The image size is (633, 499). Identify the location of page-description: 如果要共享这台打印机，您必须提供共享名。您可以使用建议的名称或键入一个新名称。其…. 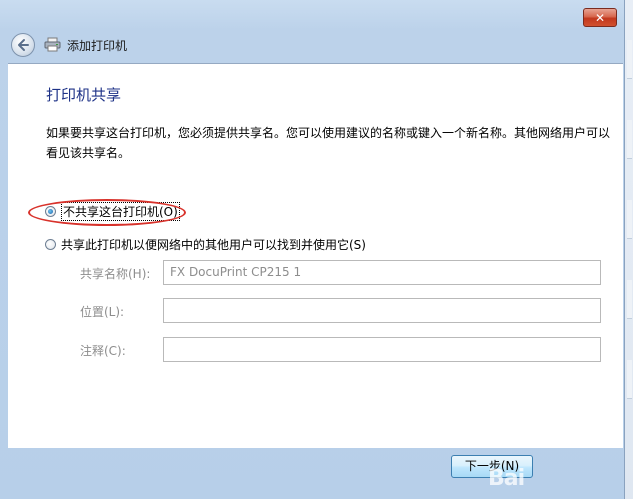
(328, 143).